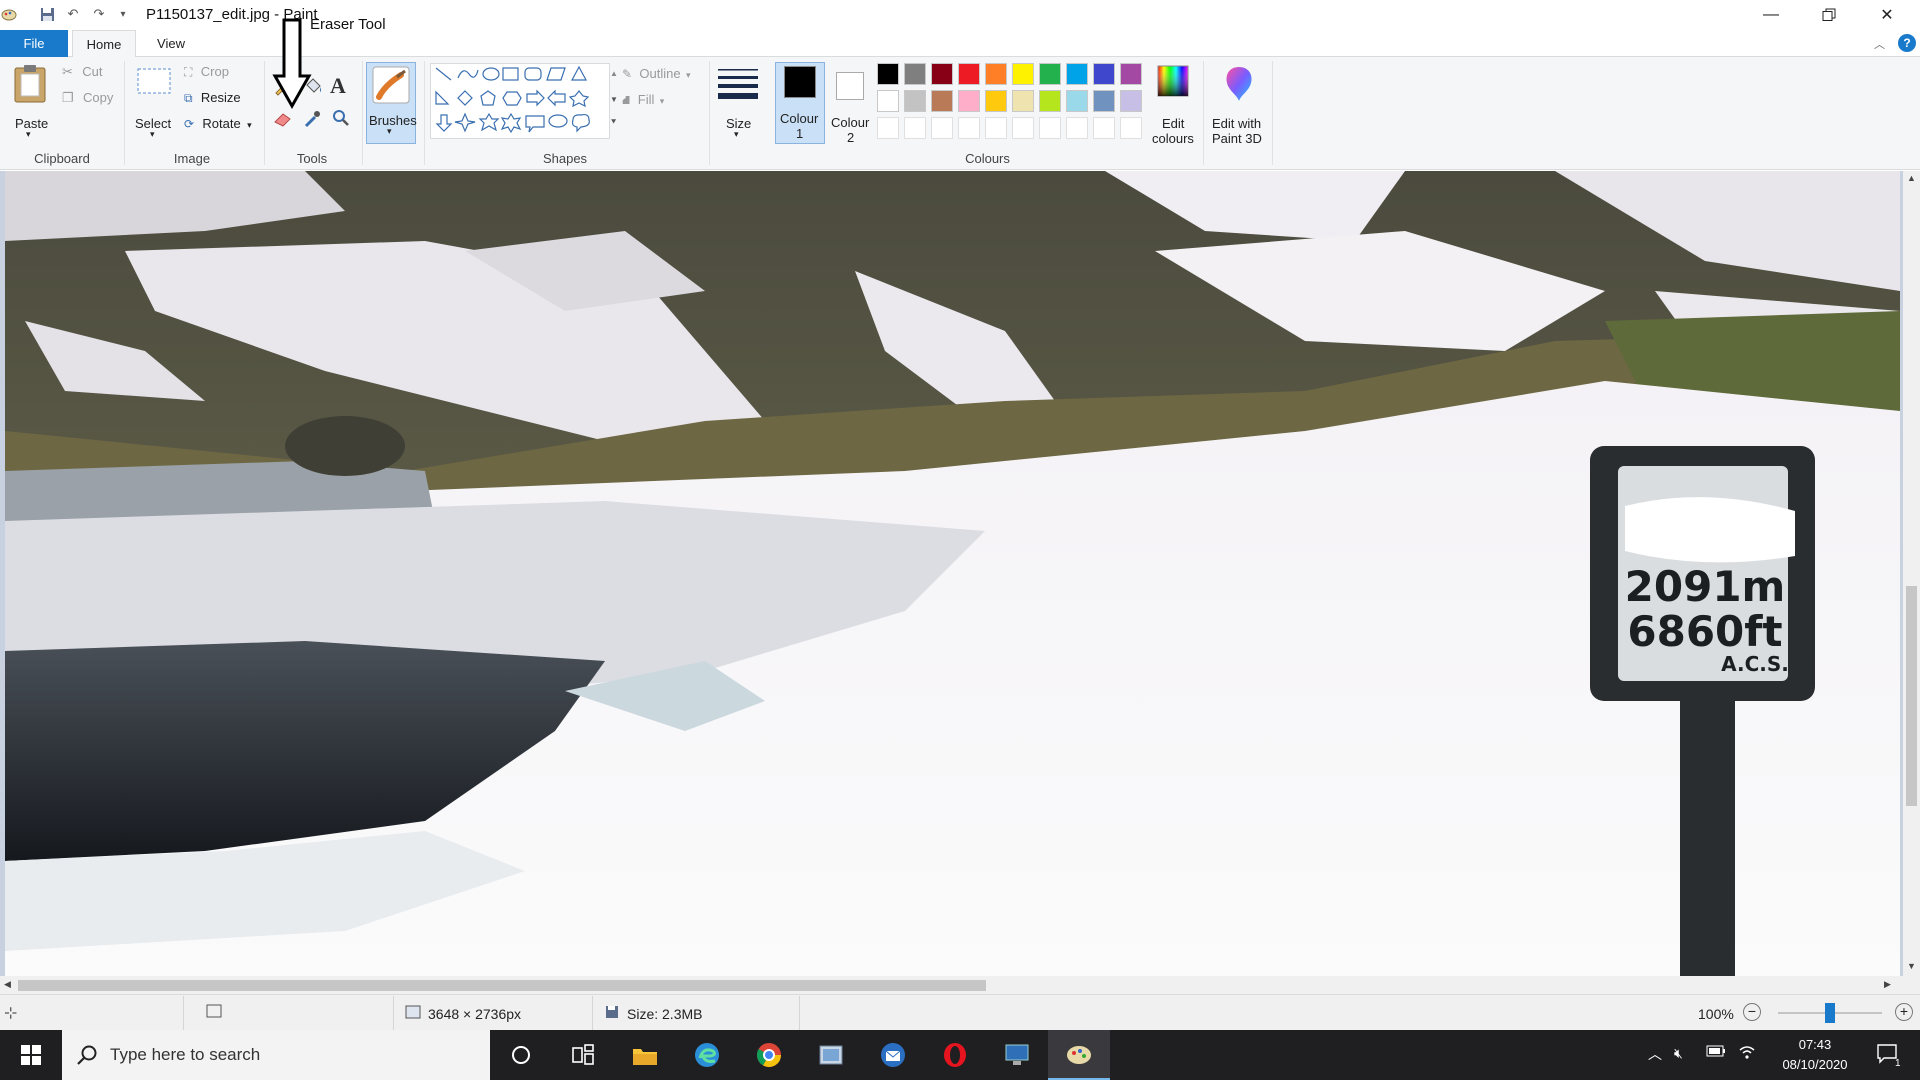  What do you see at coordinates (9, 14) in the screenshot?
I see `paint-app-icon` at bounding box center [9, 14].